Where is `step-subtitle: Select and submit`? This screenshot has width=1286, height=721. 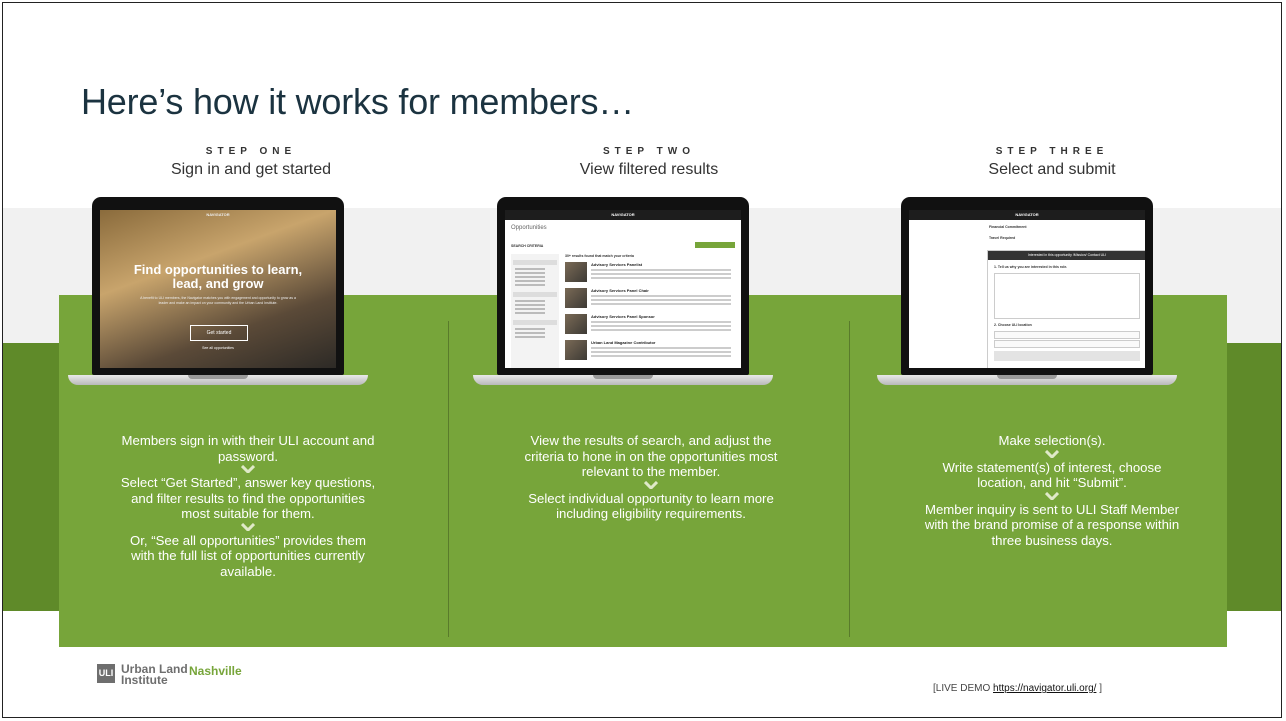 step-subtitle: Select and submit is located at coordinates (1052, 169).